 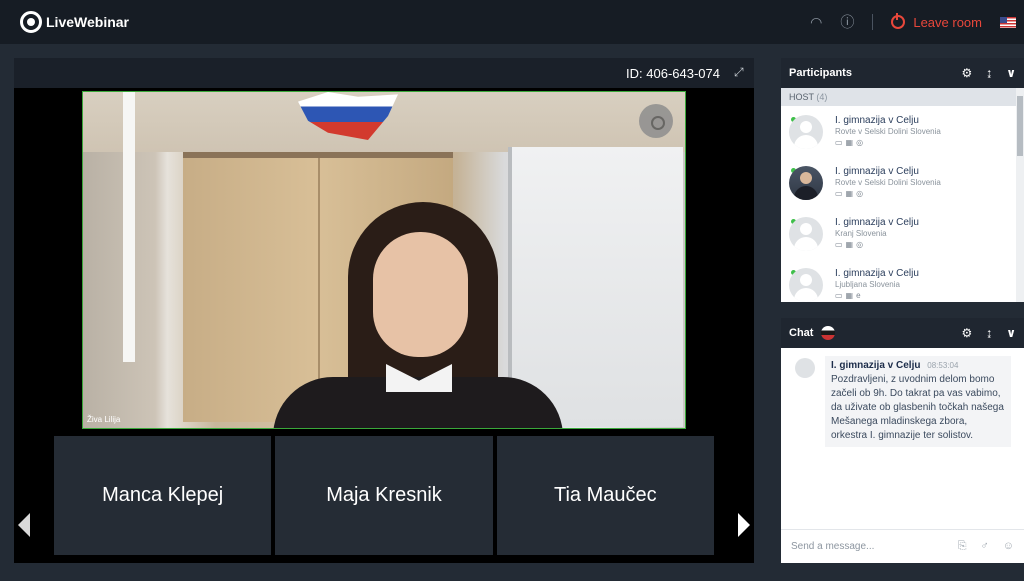 I want to click on participants-scrollbar, so click(x=1020, y=195).